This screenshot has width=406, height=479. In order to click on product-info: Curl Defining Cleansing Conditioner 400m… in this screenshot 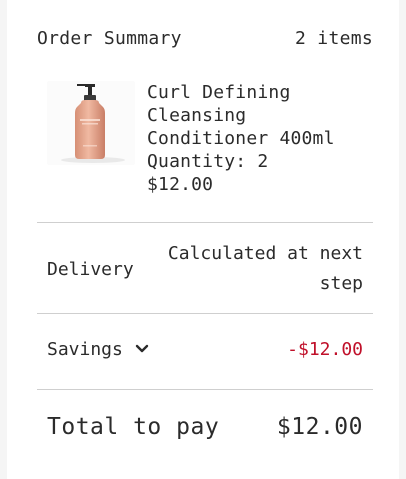, I will do `click(262, 138)`.